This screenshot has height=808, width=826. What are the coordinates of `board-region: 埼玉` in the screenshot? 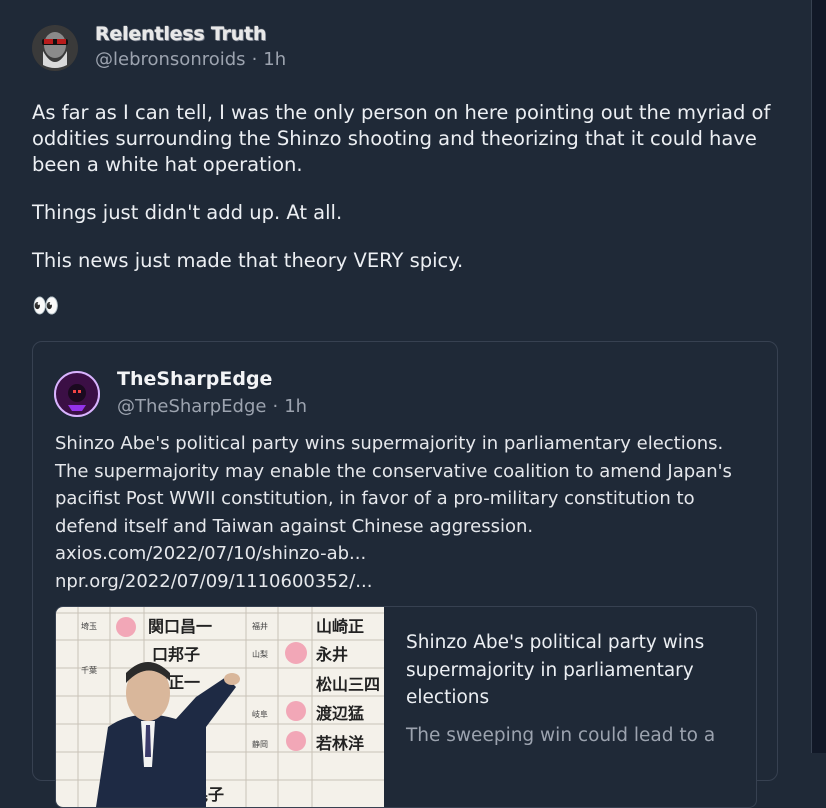 It's located at (89, 626).